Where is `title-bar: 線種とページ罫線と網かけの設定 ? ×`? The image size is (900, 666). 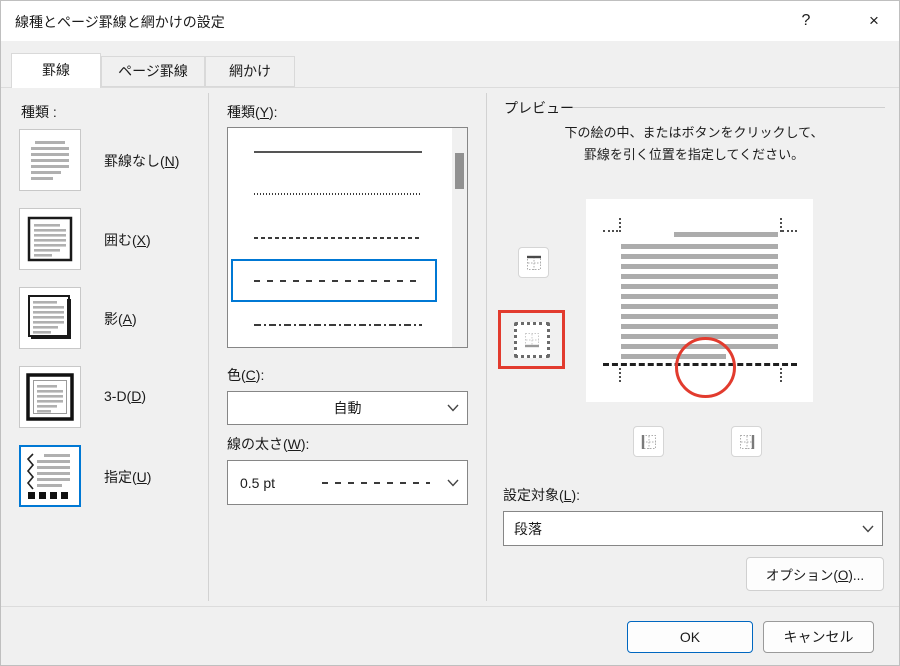 title-bar: 線種とページ罫線と網かけの設定 ? × is located at coordinates (450, 21).